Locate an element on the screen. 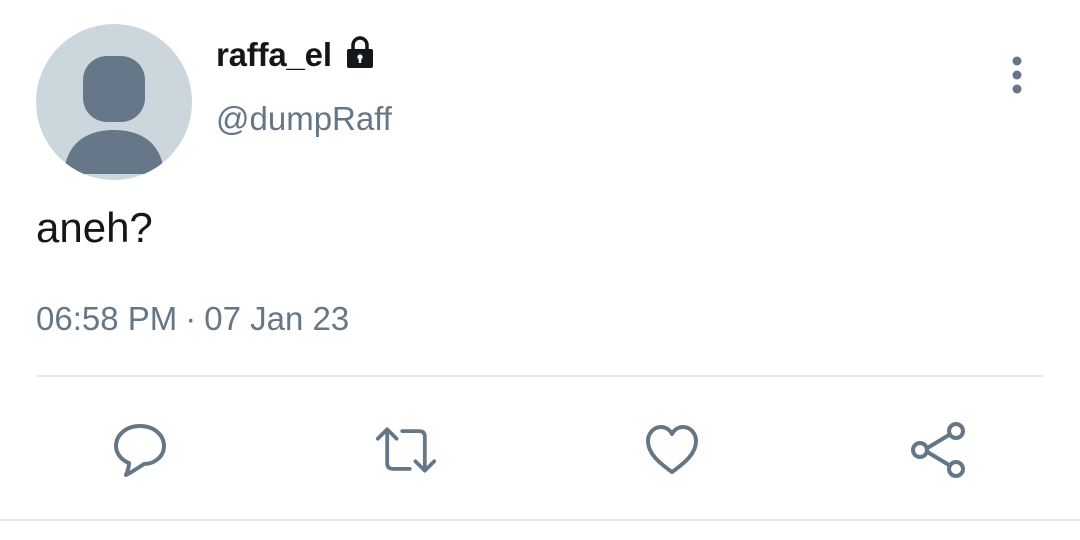 Image resolution: width=1080 pixels, height=540 pixels. share-button is located at coordinates (938, 450).